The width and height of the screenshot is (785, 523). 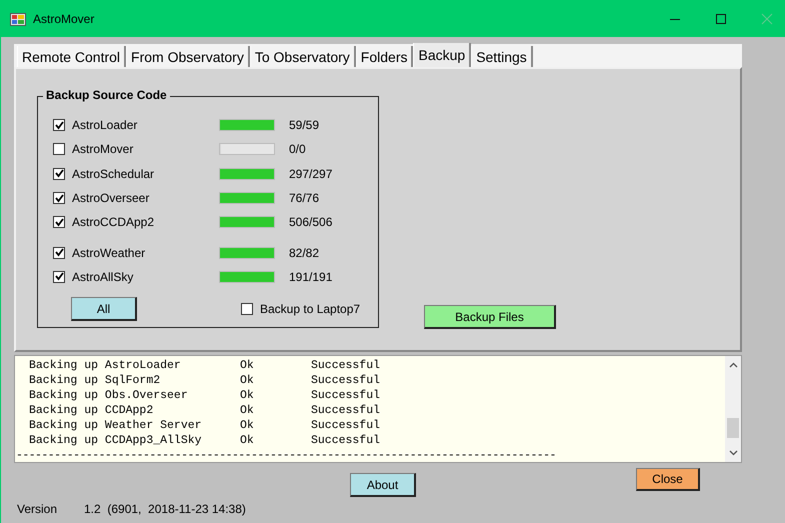 I want to click on scrollbar, so click(x=733, y=409).